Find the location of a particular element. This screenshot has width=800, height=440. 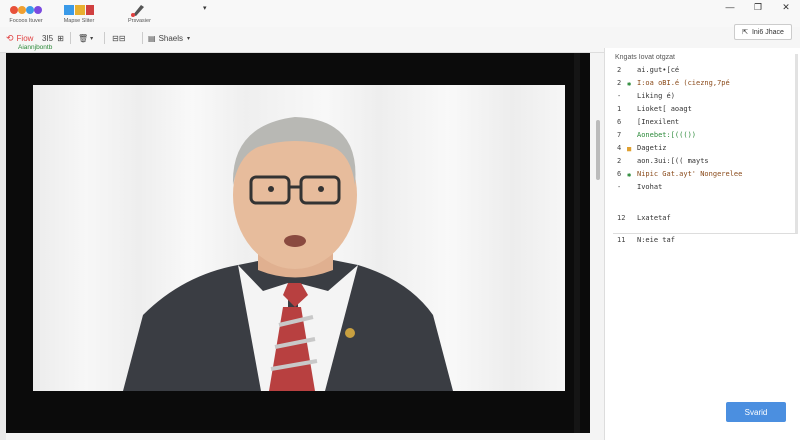

code-line: 1 Lioket[ aoagt is located at coordinates (695, 111).